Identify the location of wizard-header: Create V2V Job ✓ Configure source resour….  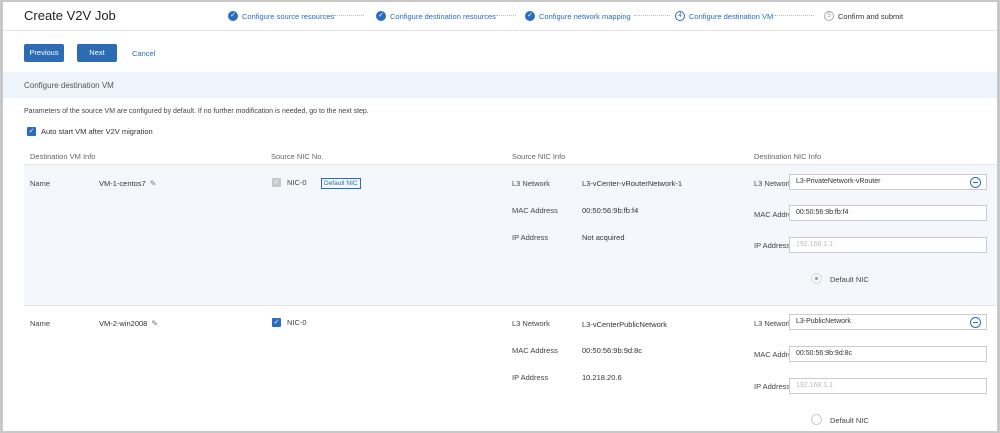
(500, 16).